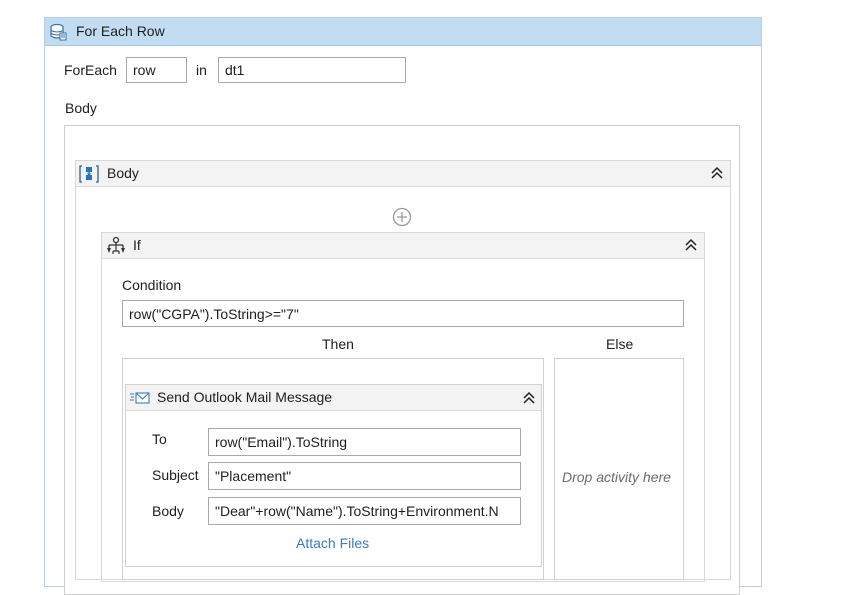 This screenshot has height=595, width=858. What do you see at coordinates (332, 543) in the screenshot?
I see `attach-files-link: Attach Files` at bounding box center [332, 543].